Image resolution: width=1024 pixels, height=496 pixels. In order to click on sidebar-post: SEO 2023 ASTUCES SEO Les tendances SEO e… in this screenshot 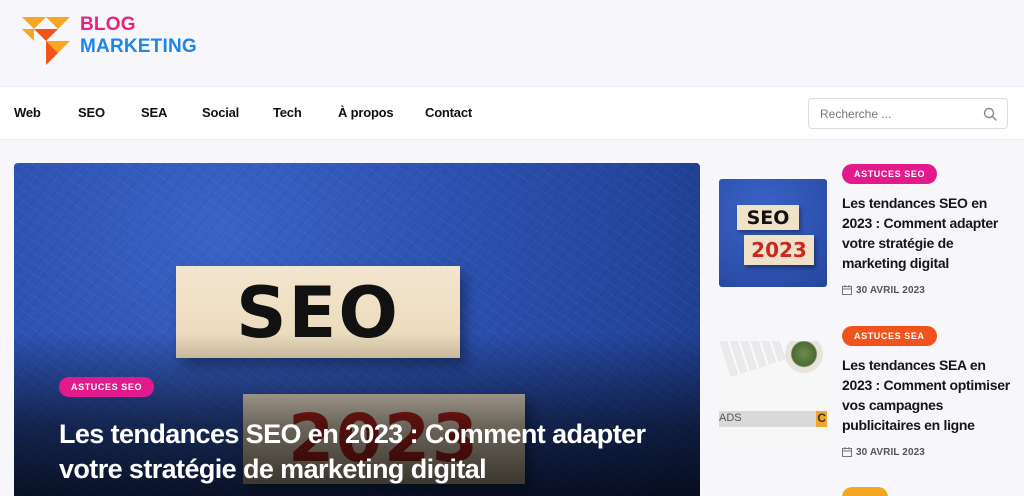, I will do `click(869, 238)`.